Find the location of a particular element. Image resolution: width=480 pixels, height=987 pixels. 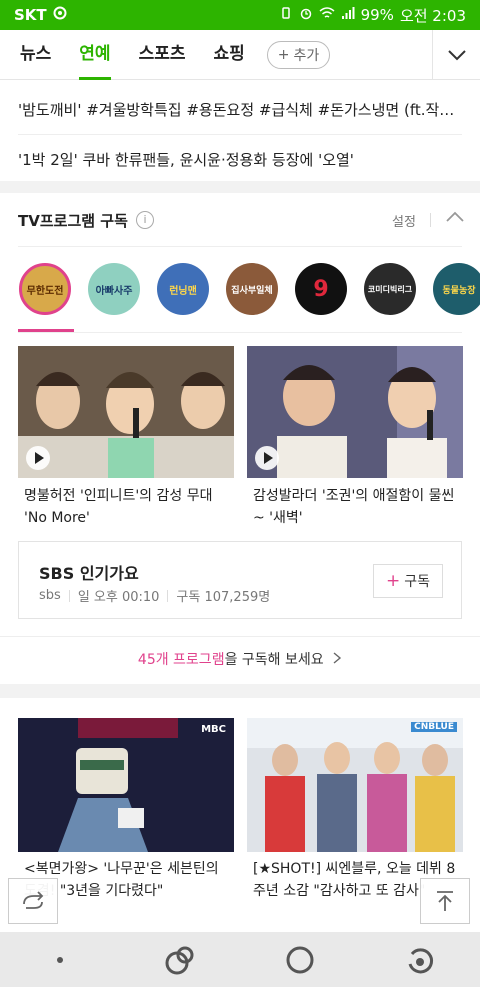

program-logo-nine: 9 is located at coordinates (321, 289).